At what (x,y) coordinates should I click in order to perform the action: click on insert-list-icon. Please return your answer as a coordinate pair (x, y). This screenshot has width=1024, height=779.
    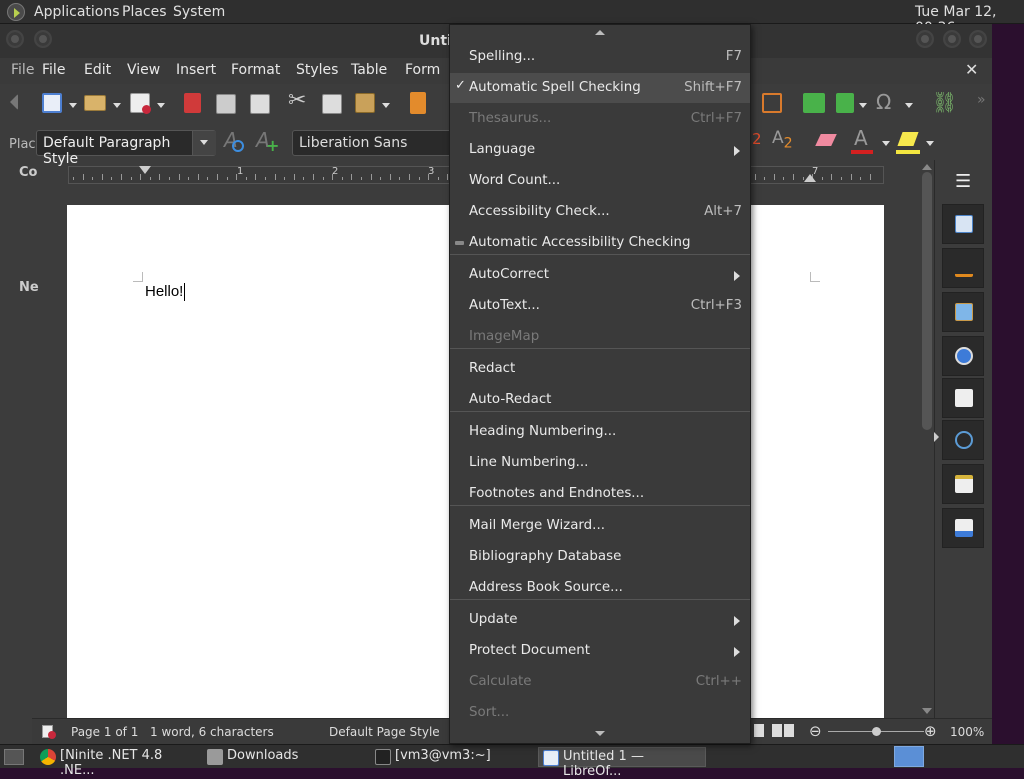
    Looking at the image, I should click on (845, 103).